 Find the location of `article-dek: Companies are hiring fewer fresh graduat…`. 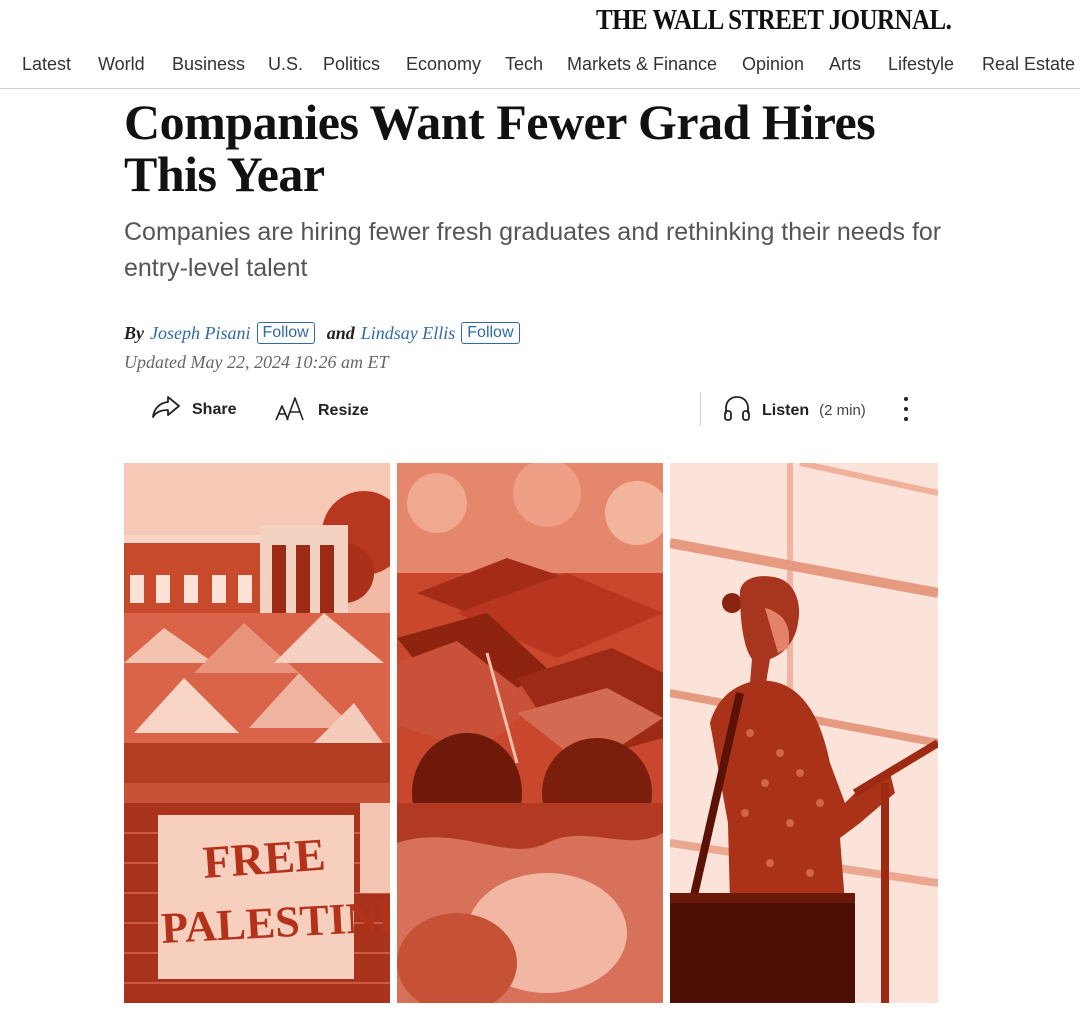

article-dek: Companies are hiring fewer fresh graduat… is located at coordinates (533, 250).